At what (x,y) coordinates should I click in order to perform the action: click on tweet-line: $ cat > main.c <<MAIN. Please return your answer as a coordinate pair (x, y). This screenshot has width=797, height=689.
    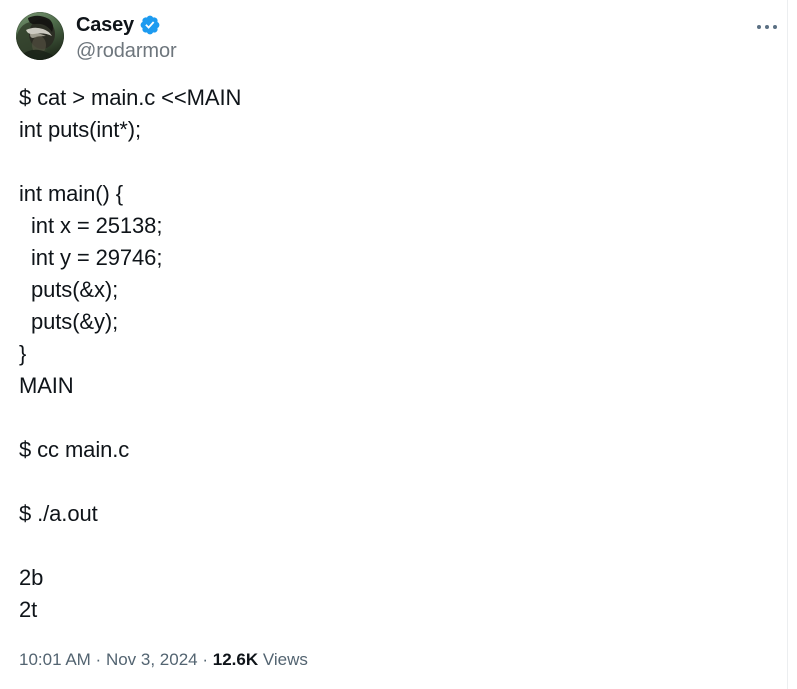
    Looking at the image, I should click on (130, 97).